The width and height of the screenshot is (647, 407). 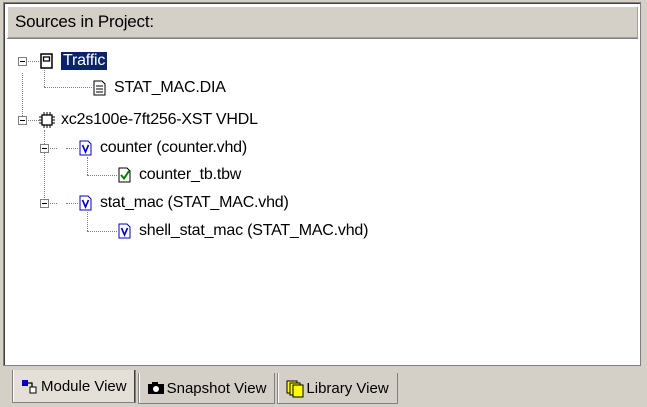 I want to click on tree-item-label: stat_mac (STAT_MAC.vhd), so click(x=194, y=202).